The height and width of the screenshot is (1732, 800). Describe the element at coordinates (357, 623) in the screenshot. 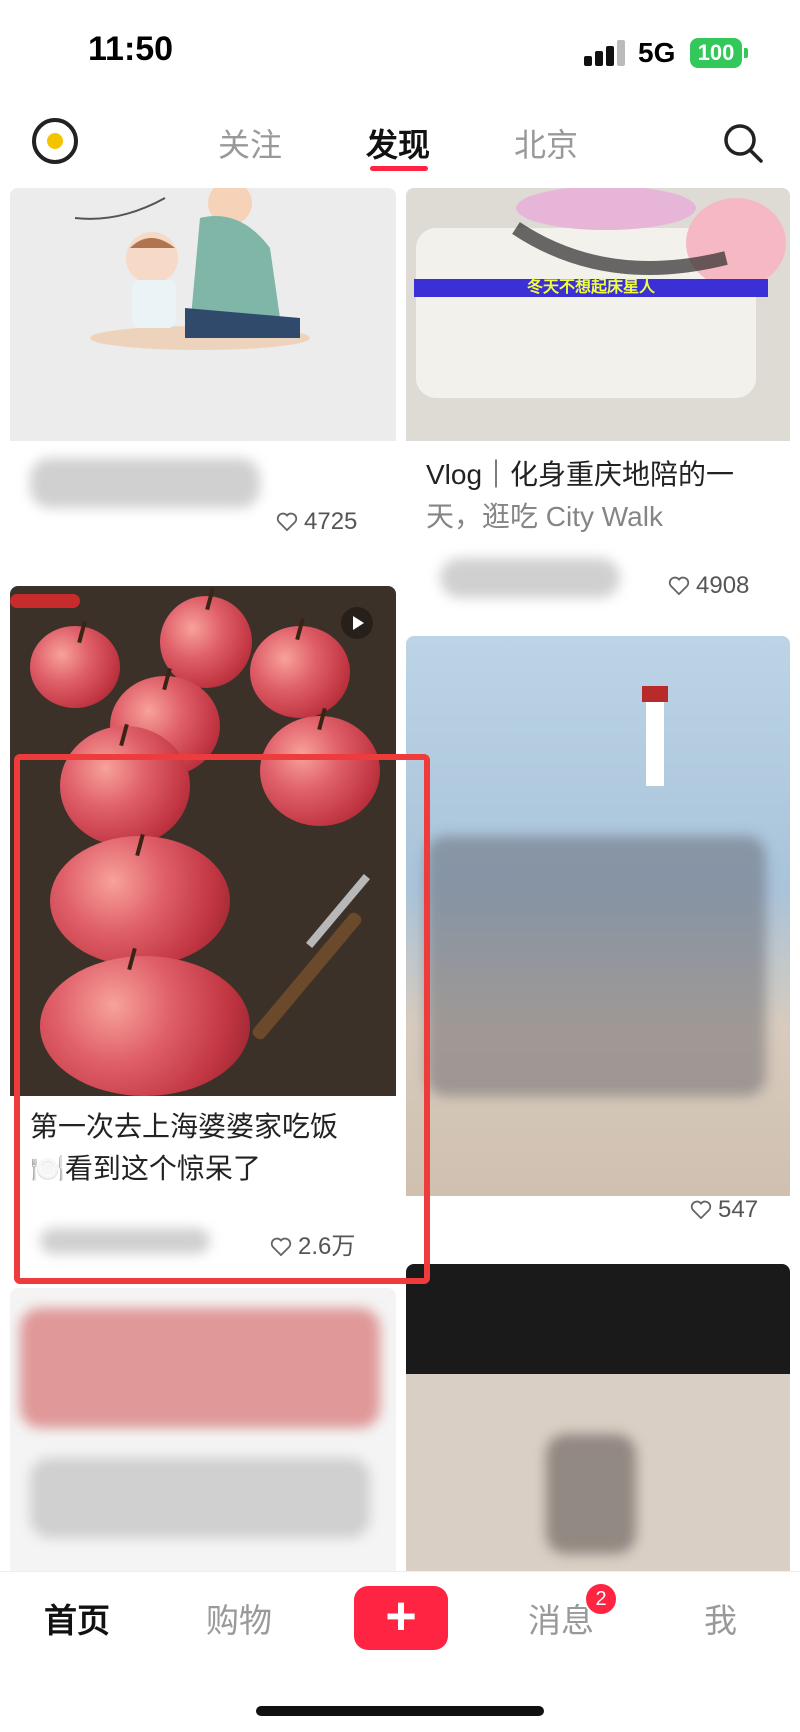

I see `play-icon` at that location.